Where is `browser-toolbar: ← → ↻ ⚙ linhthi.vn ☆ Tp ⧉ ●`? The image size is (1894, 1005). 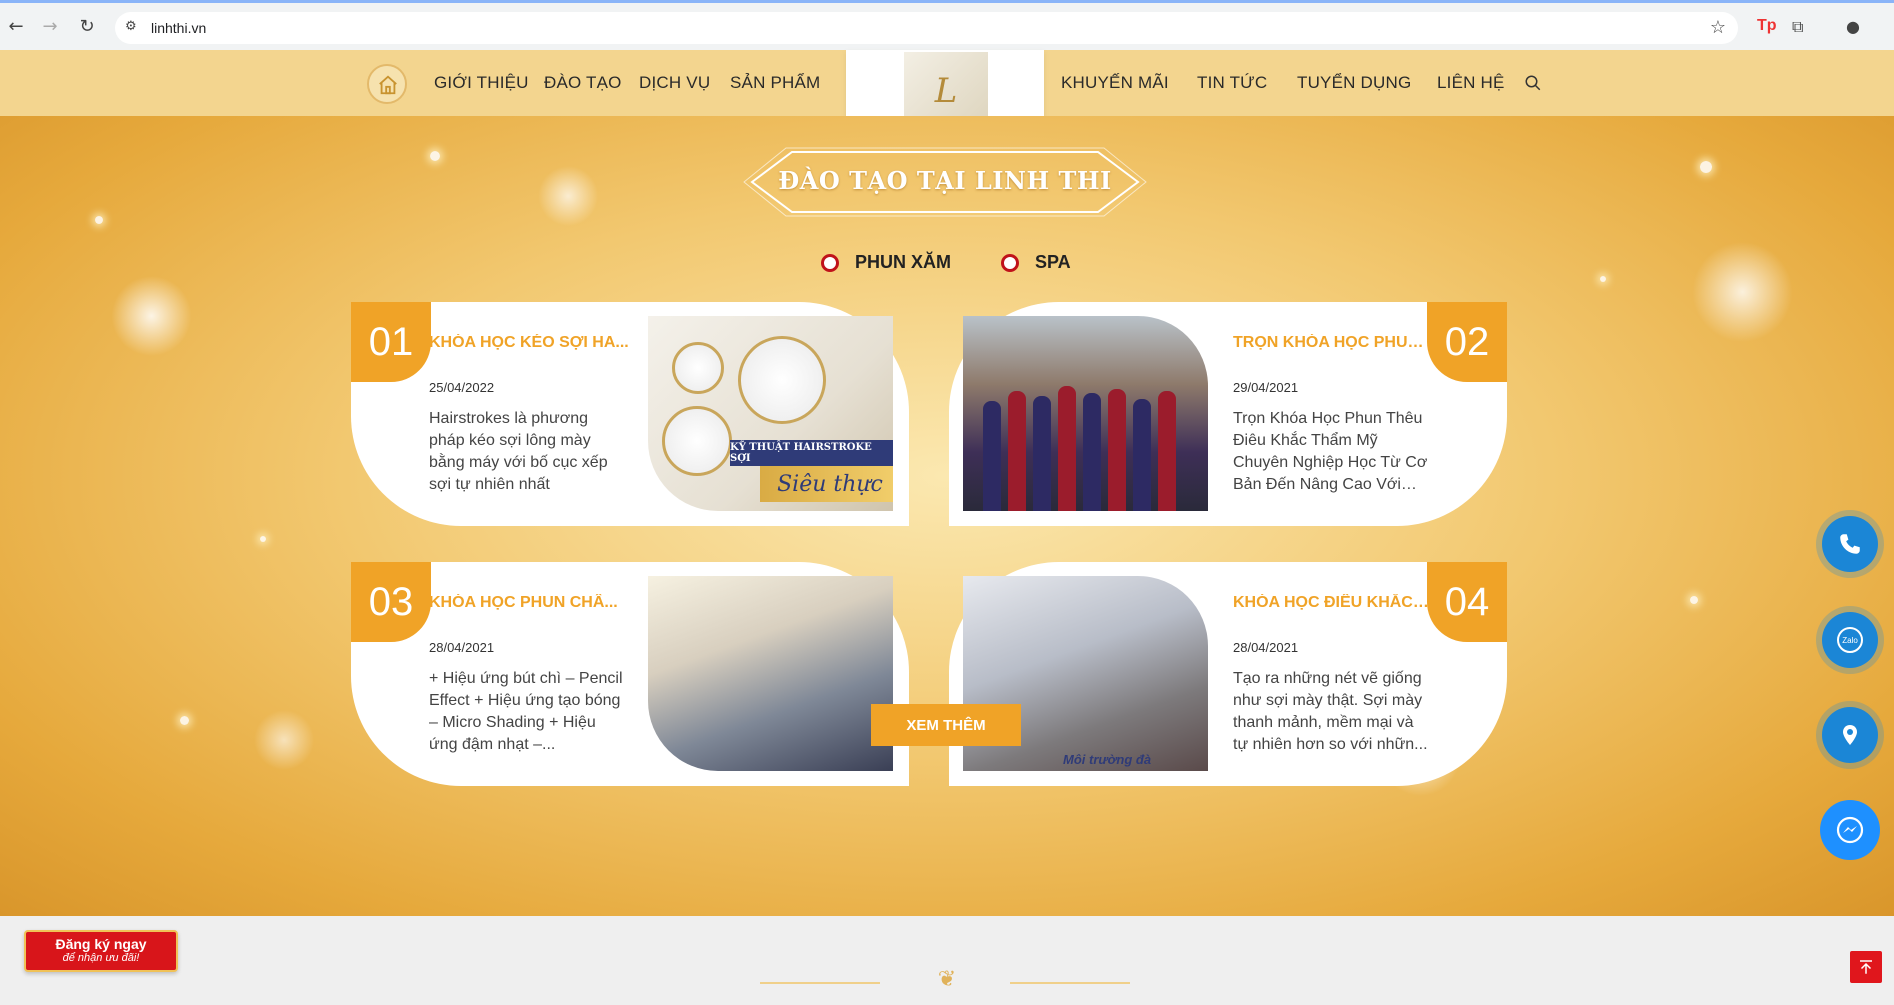
browser-toolbar: ← → ↻ ⚙ linhthi.vn ☆ Tp ⧉ ● is located at coordinates (947, 25).